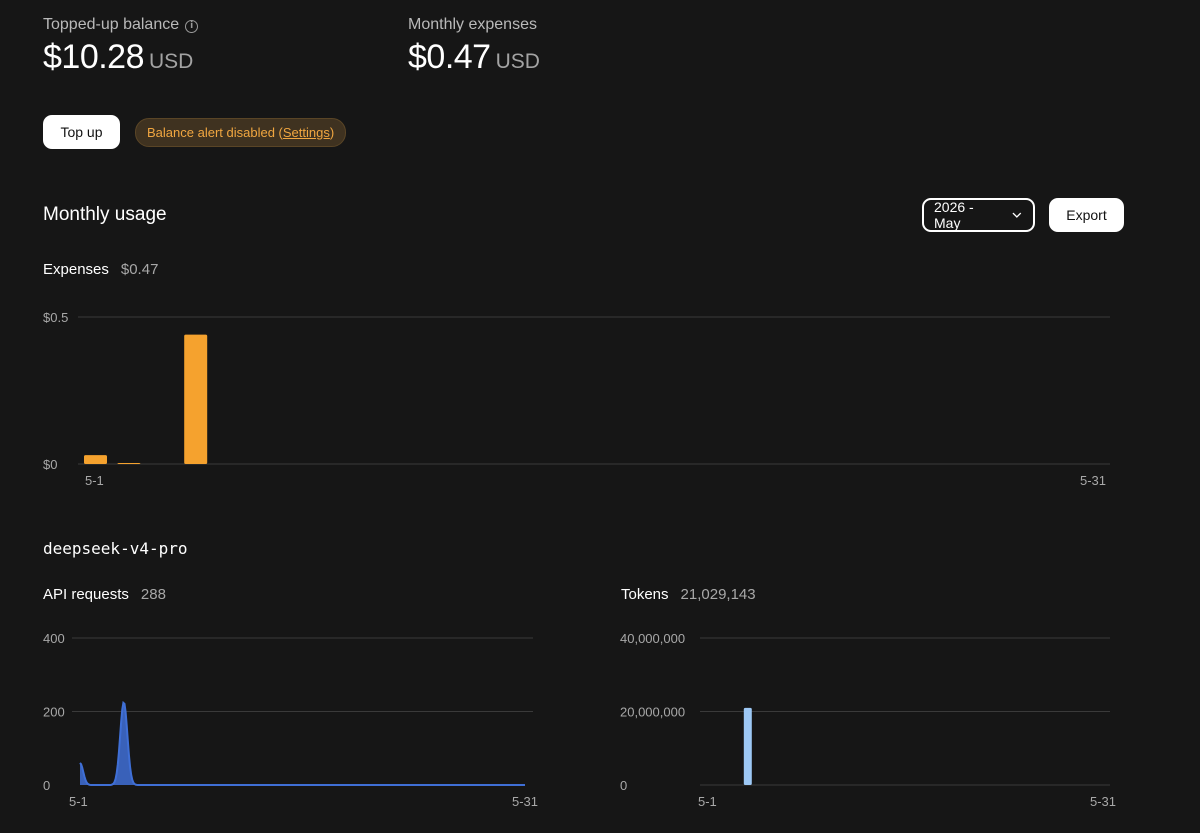 The image size is (1200, 833). I want to click on balance-amount-row: $10.28 USD, so click(120, 57).